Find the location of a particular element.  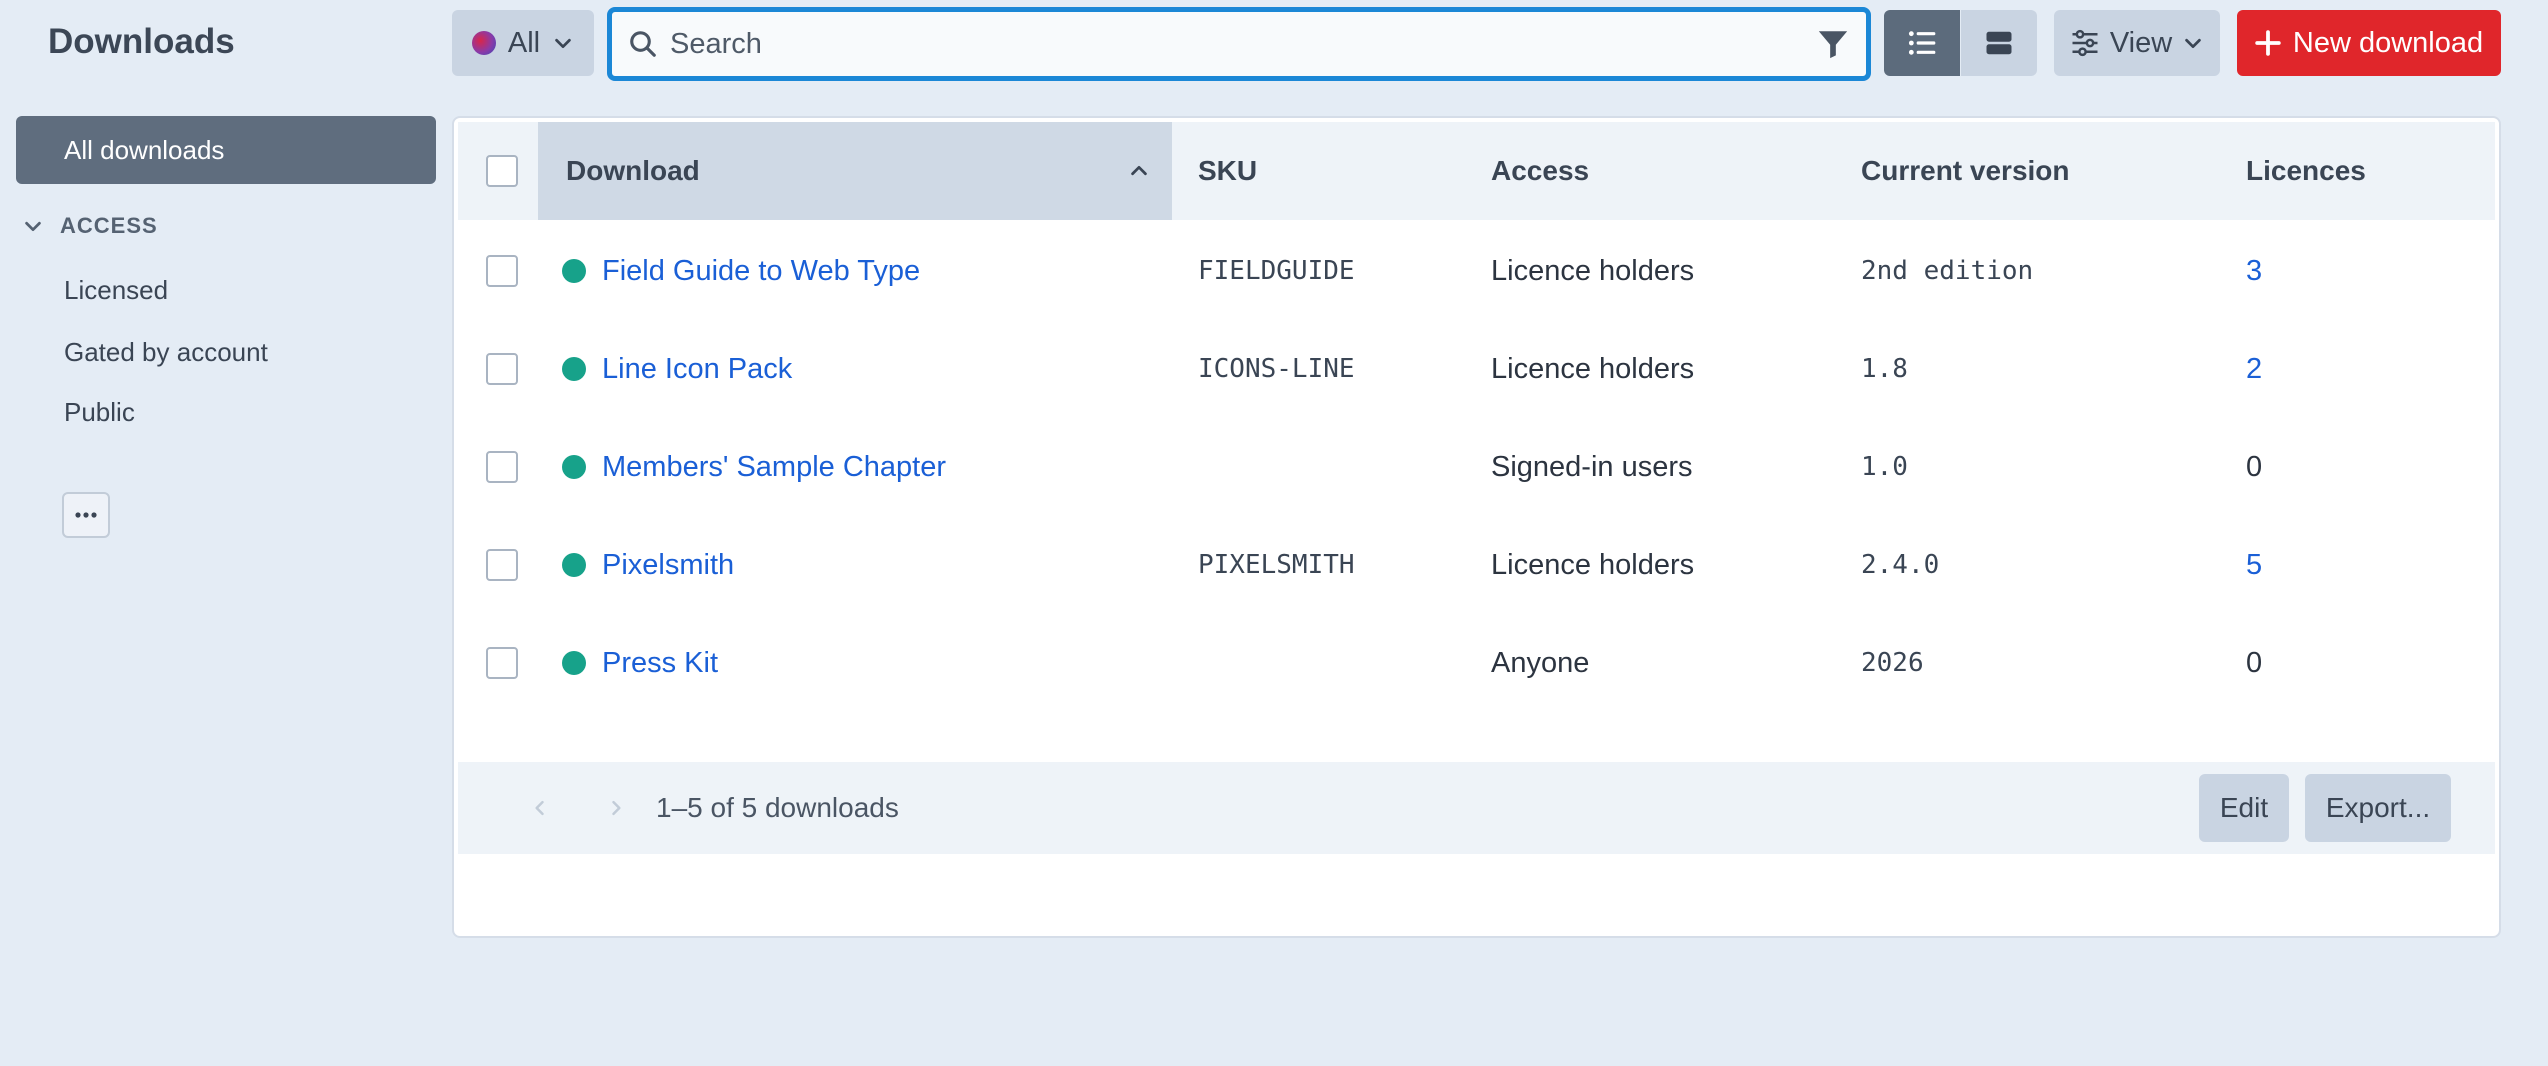

list-view-button is located at coordinates (1922, 43).